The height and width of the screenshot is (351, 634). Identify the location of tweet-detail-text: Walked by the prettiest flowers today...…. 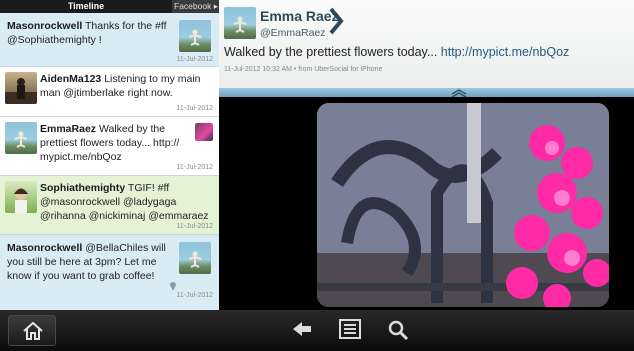
(396, 52).